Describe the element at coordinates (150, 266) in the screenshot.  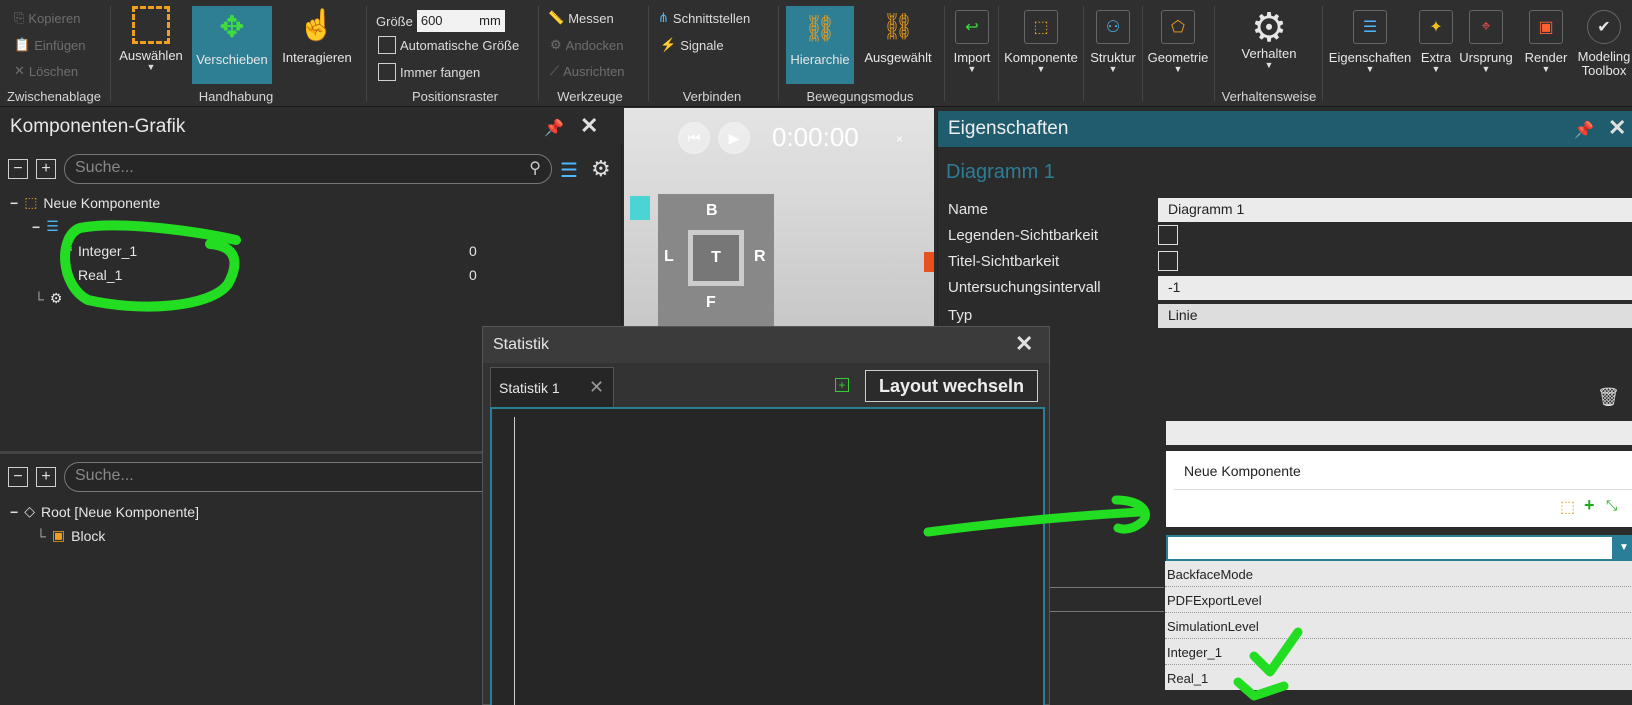
I see `annotation-circle` at that location.